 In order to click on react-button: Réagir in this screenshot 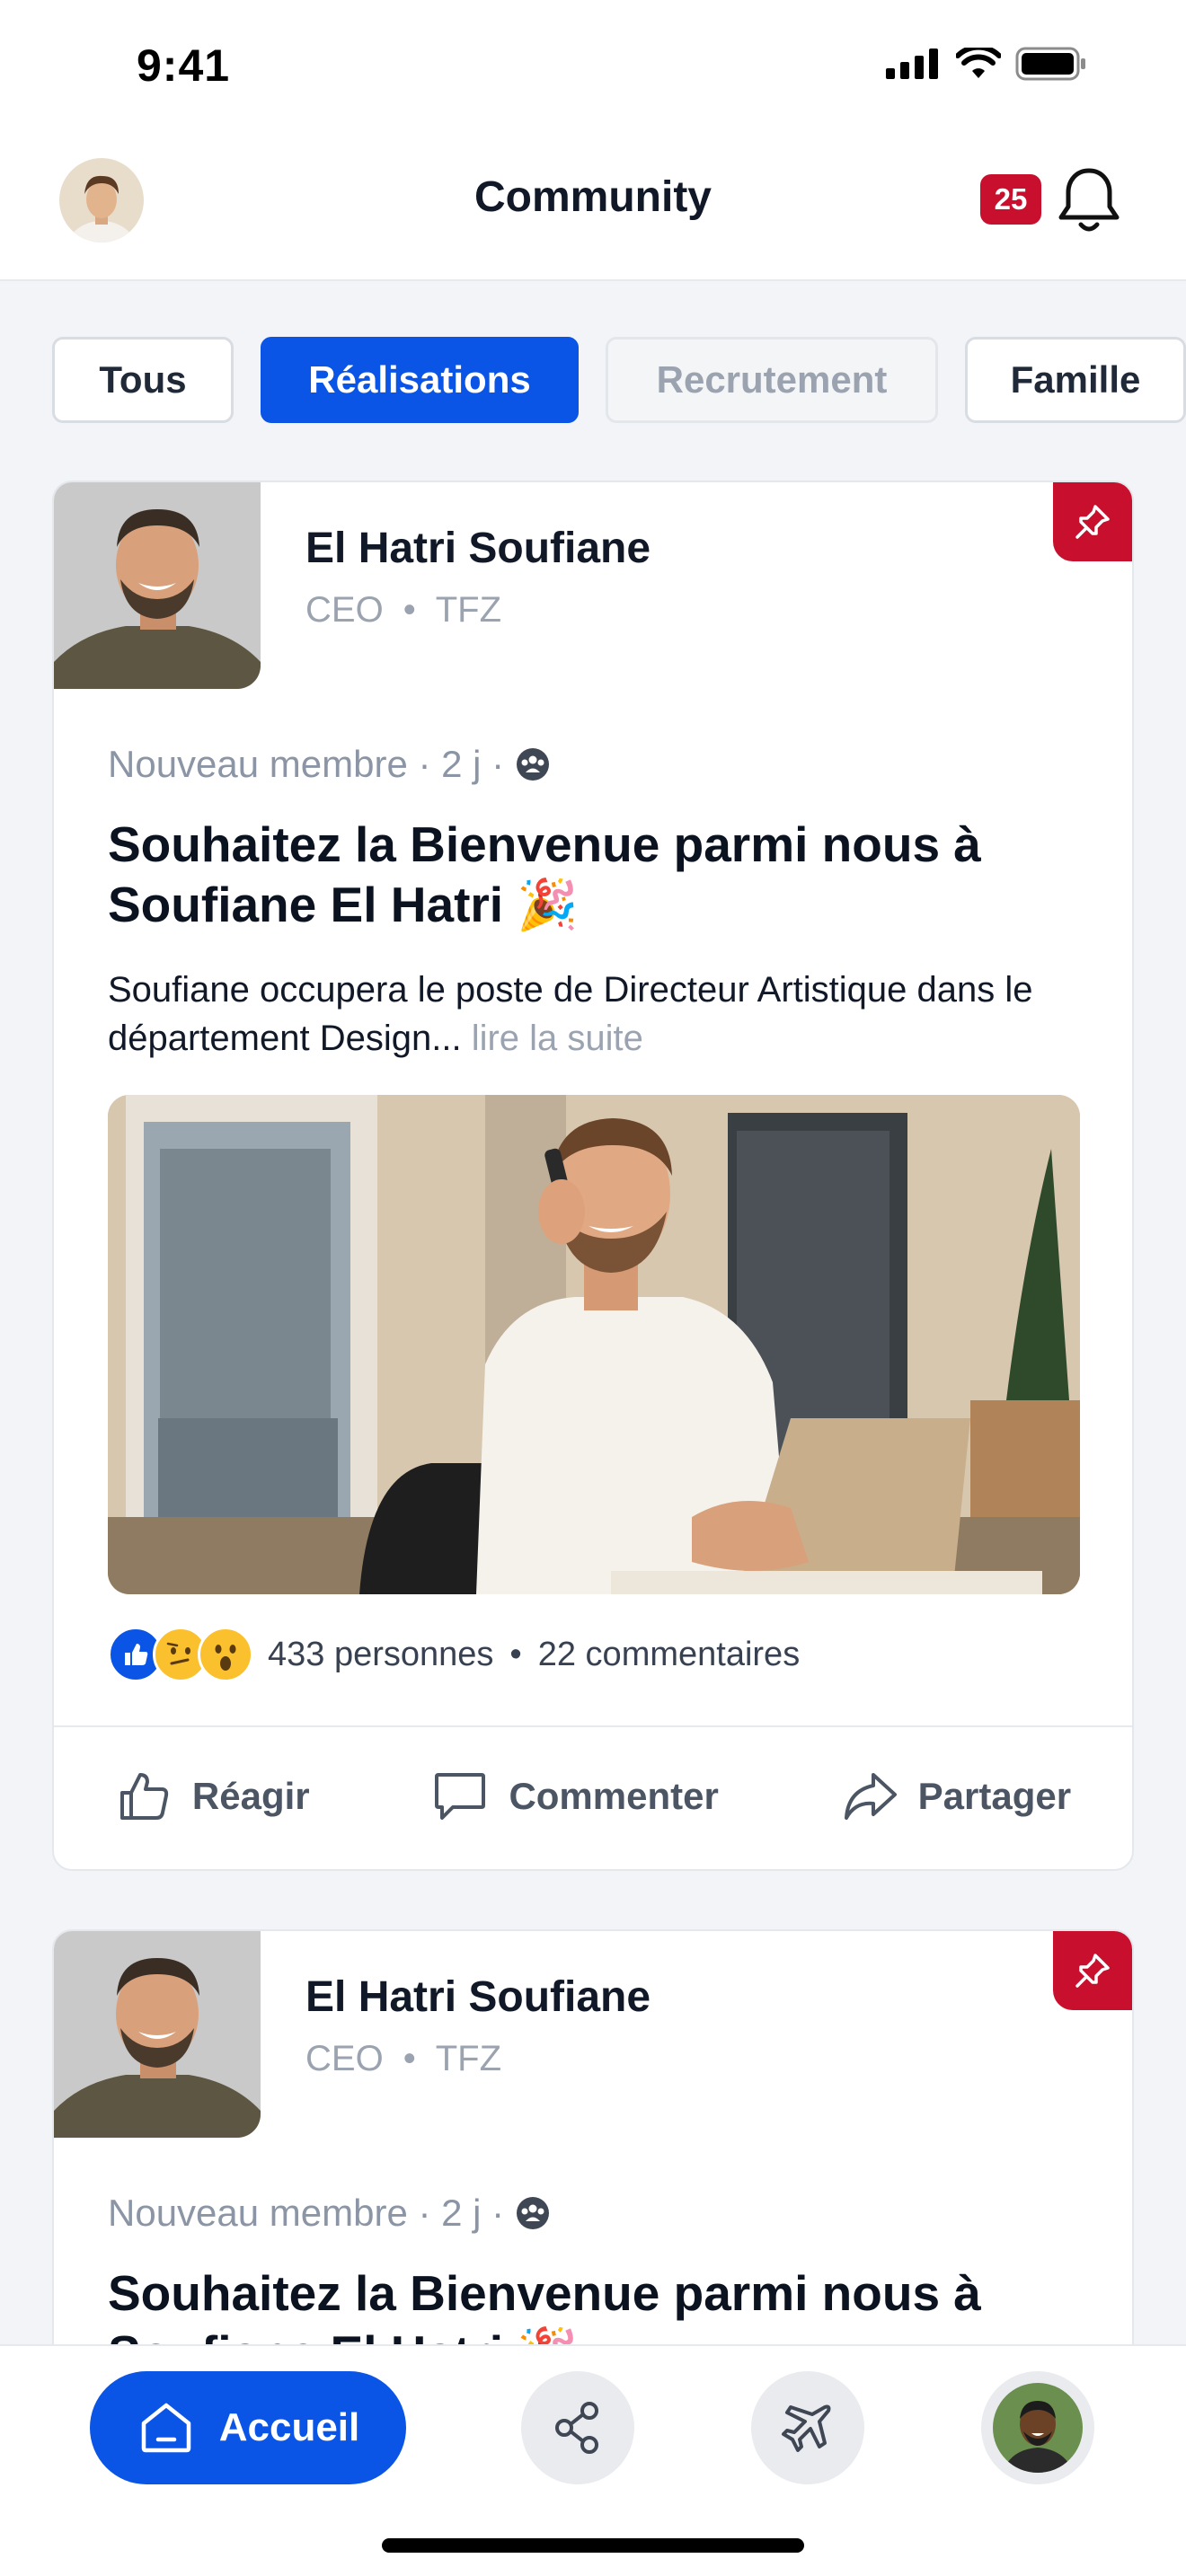, I will do `click(212, 1796)`.